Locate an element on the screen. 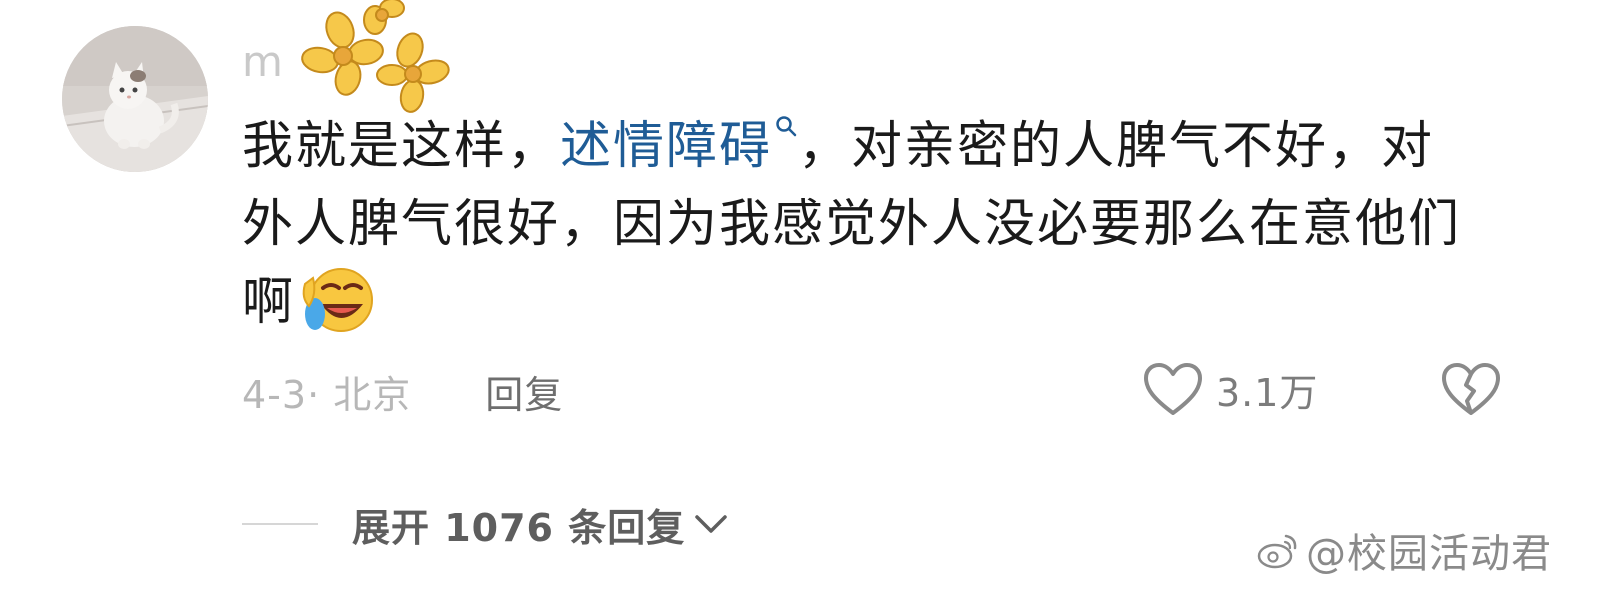  heart-icon is located at coordinates (1173, 389).